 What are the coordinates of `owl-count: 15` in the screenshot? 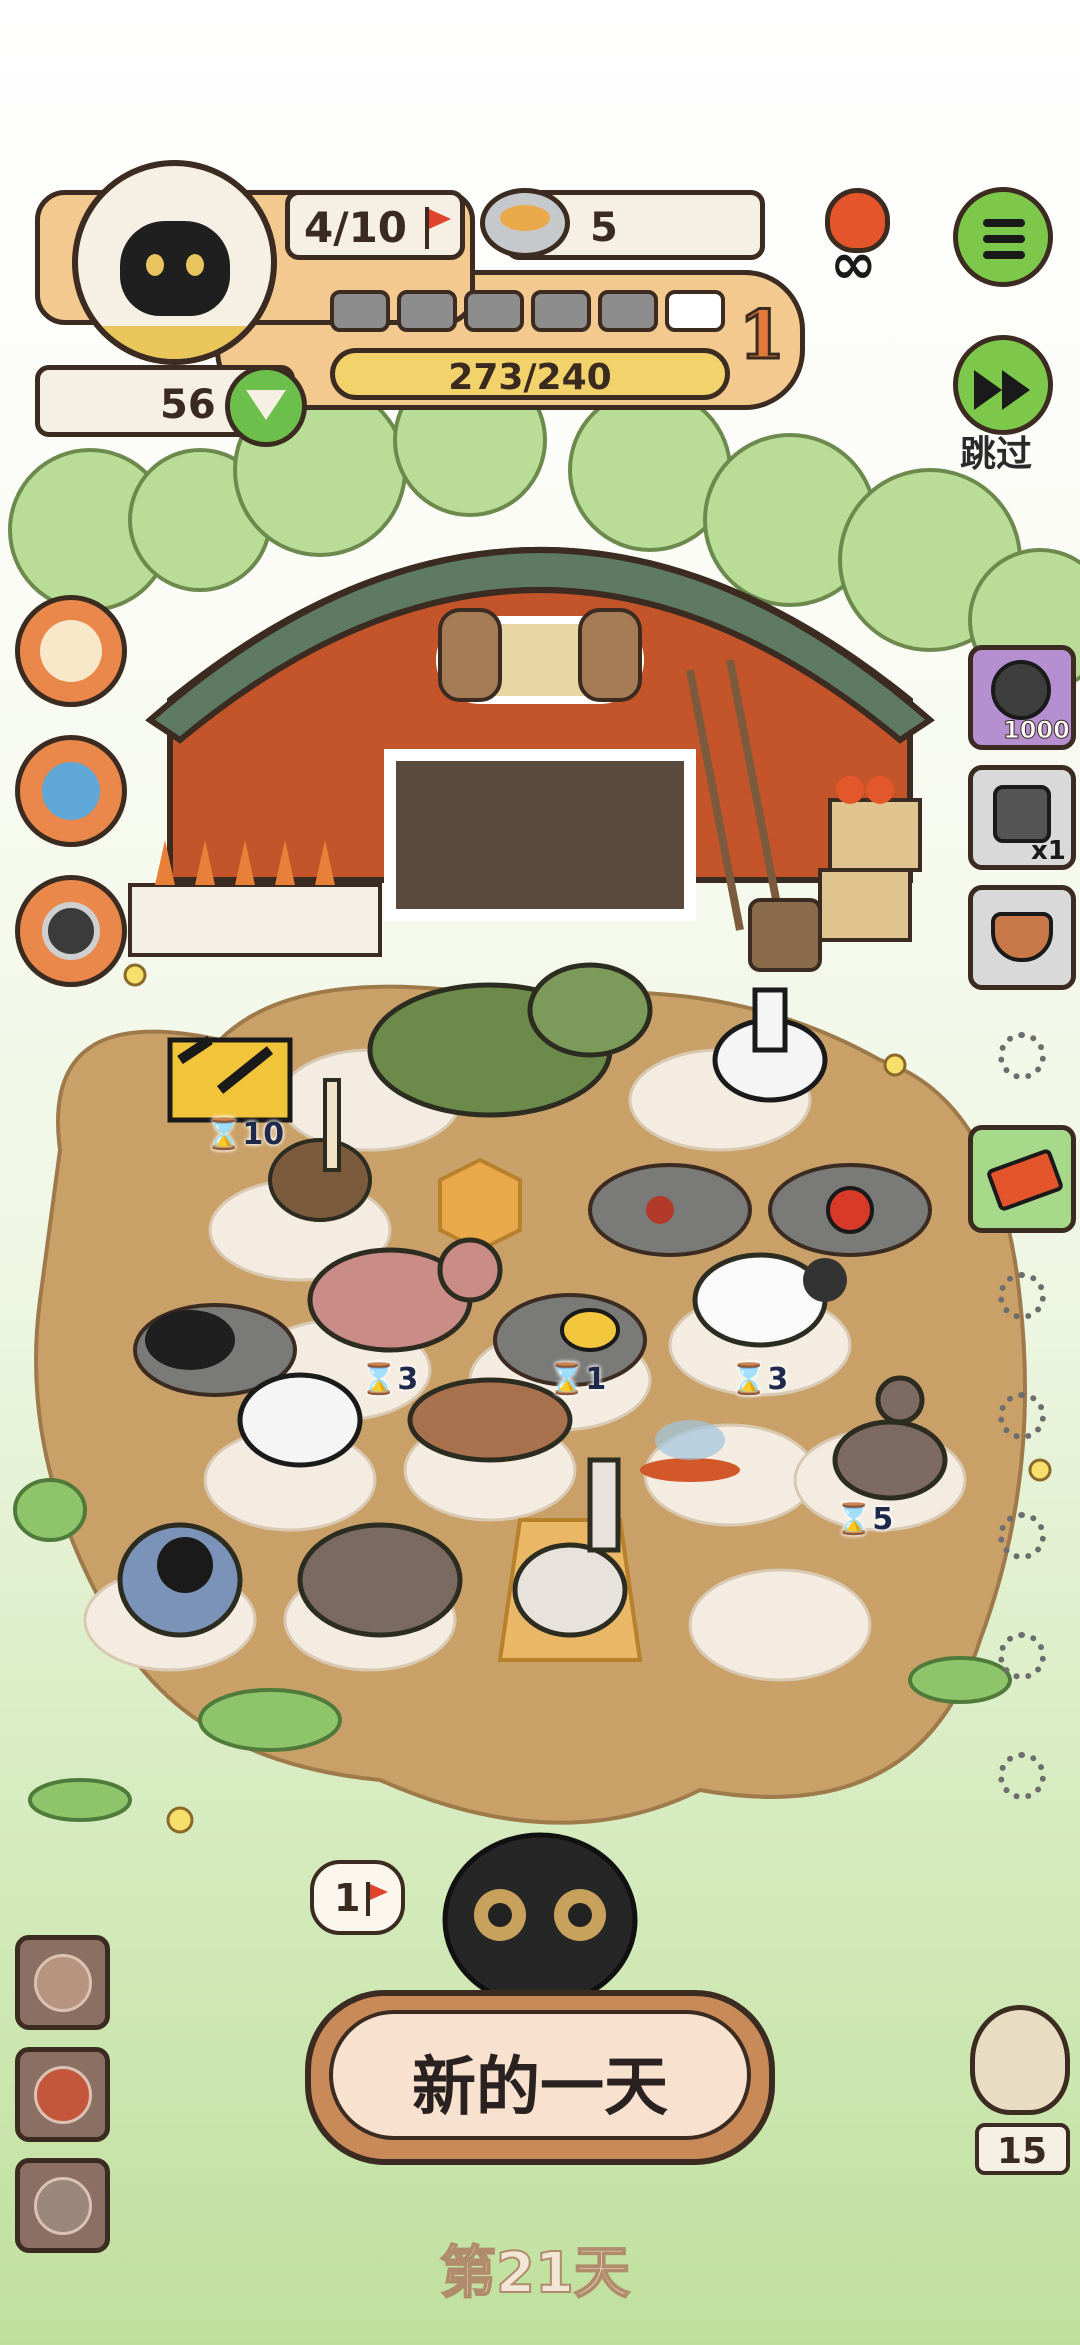 It's located at (1022, 2151).